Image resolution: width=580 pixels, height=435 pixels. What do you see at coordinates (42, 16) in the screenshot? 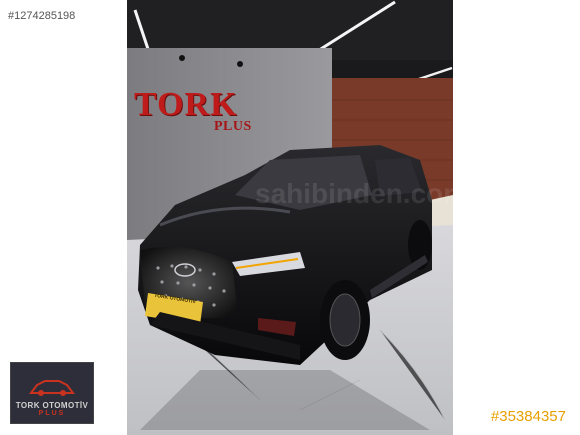
I see `listing-id-tag: #1274285198` at bounding box center [42, 16].